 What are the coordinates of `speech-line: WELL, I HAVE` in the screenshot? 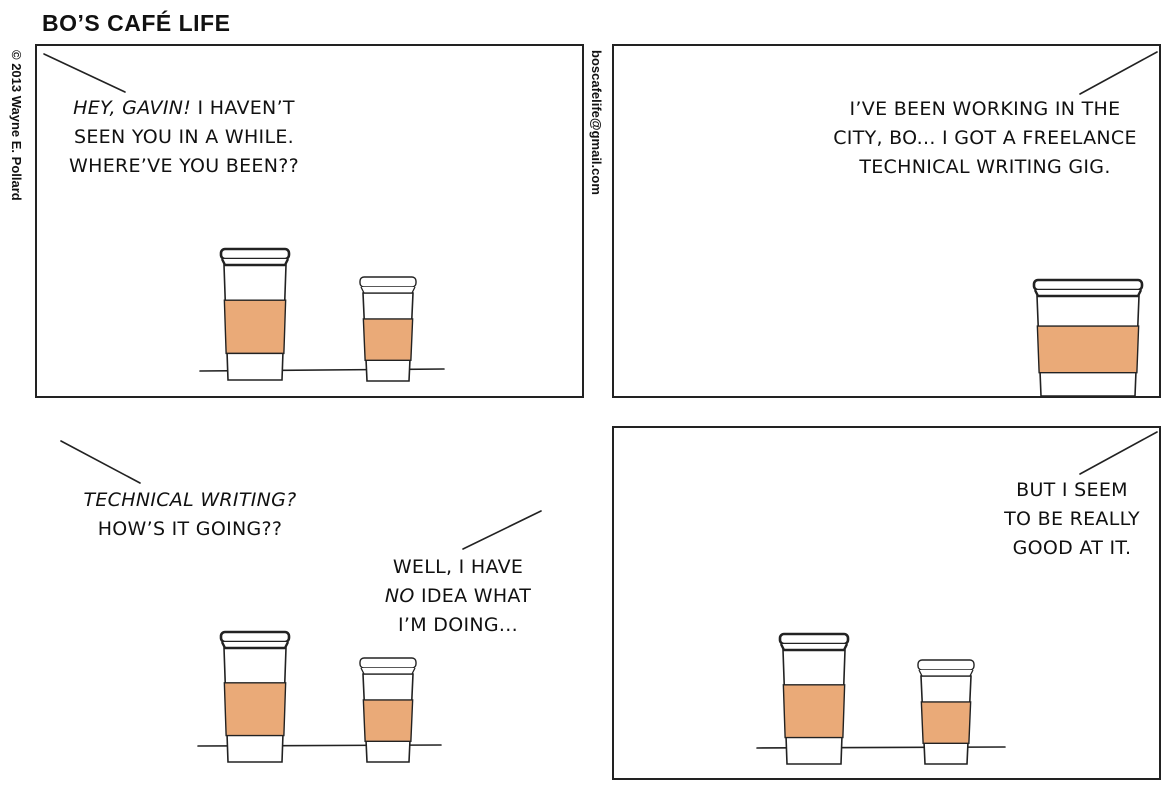 It's located at (458, 567).